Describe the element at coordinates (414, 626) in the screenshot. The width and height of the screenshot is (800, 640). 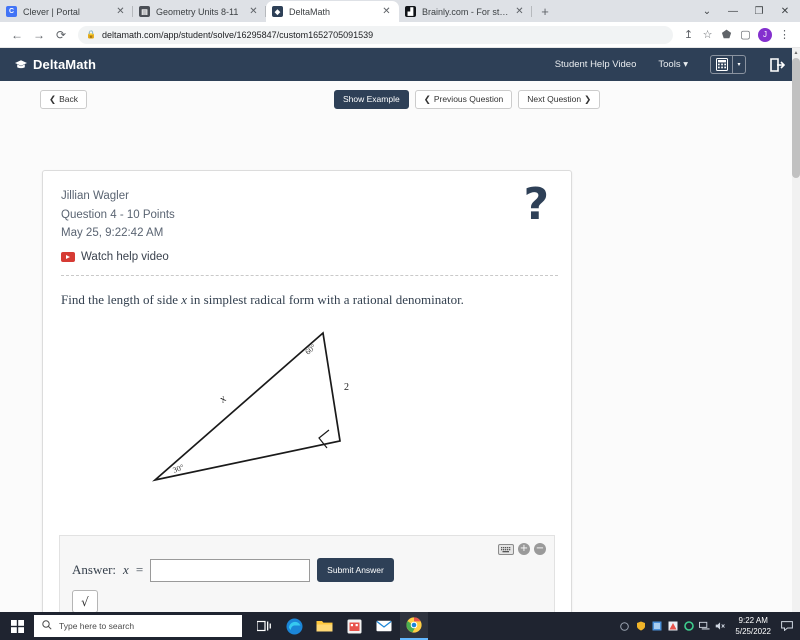
I see `chrome-icon` at that location.